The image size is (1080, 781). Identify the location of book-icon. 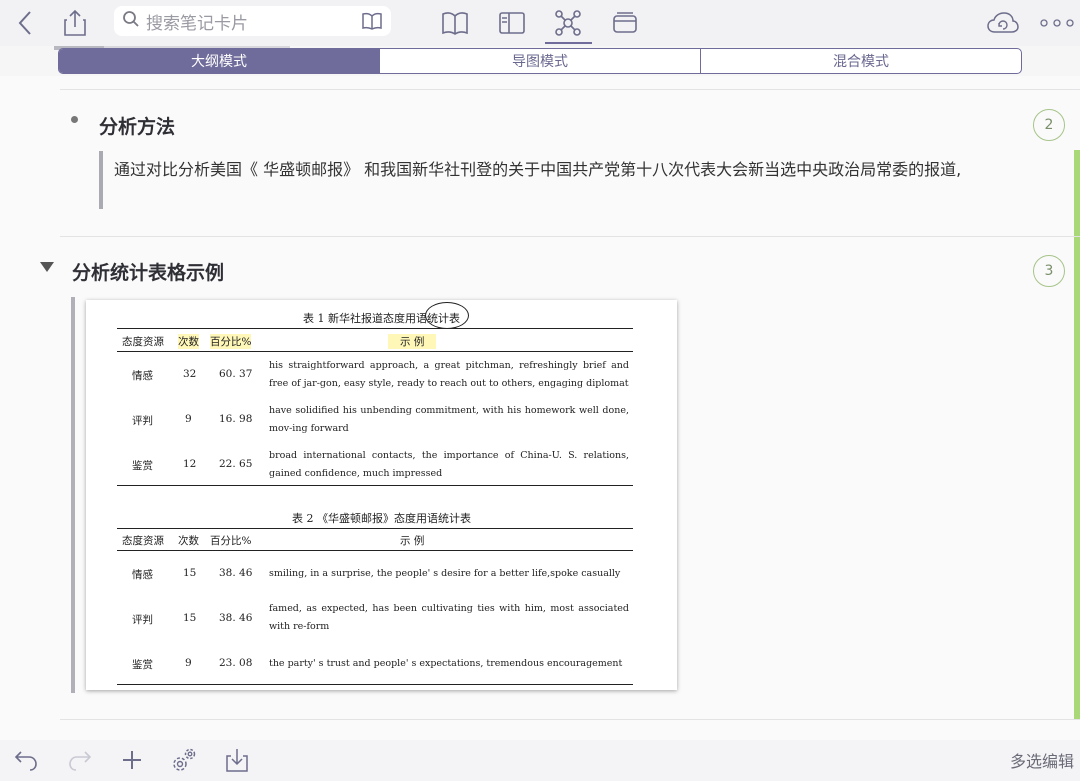
(372, 23).